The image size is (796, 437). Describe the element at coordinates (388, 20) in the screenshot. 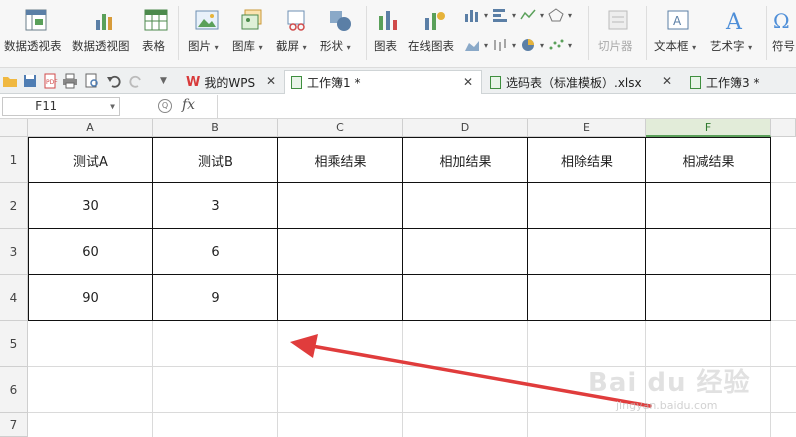

I see `bar-chart-icon` at that location.